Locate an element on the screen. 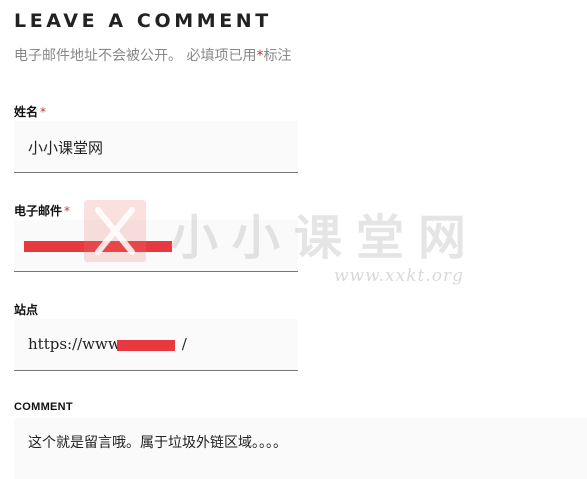  comment-textarea-value: 这个就是留言哦。属于垃圾外链区域。。。。 is located at coordinates (157, 443).